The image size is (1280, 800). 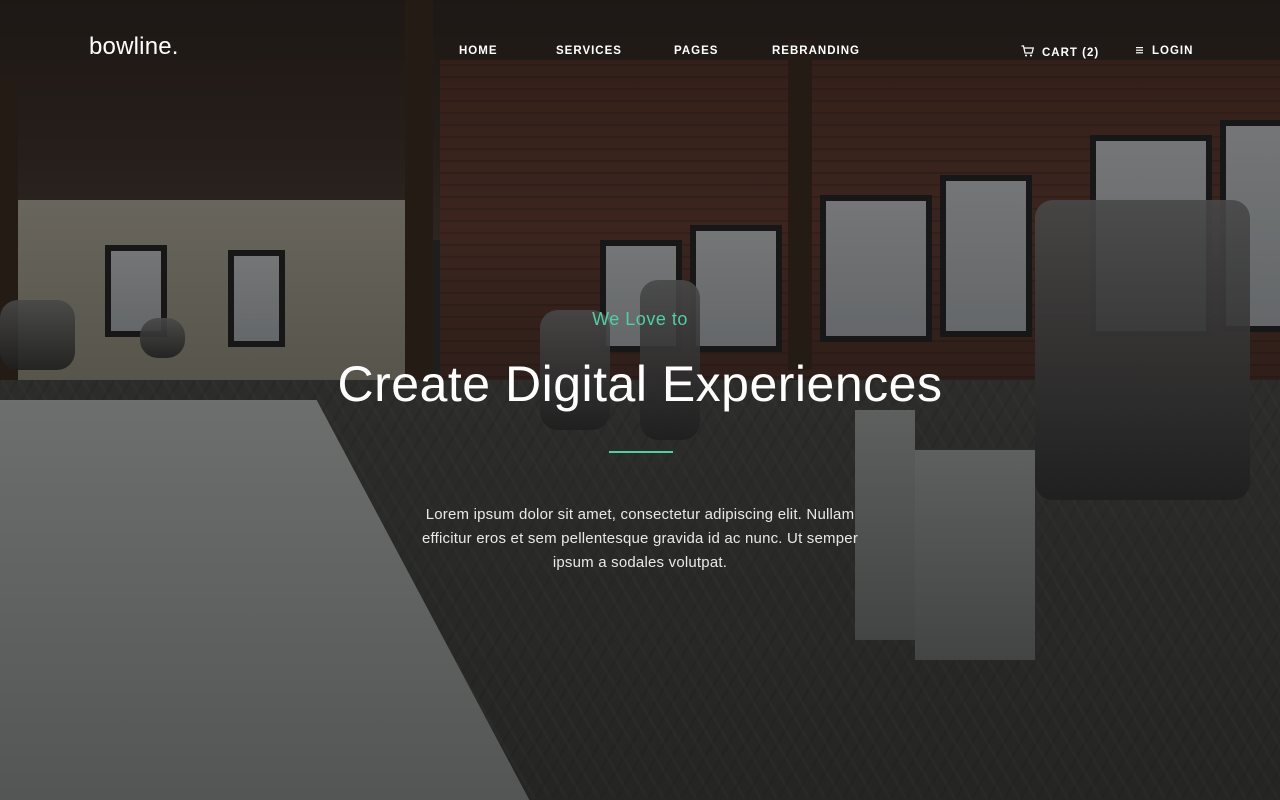 I want to click on menu-lines-icon, so click(x=1140, y=51).